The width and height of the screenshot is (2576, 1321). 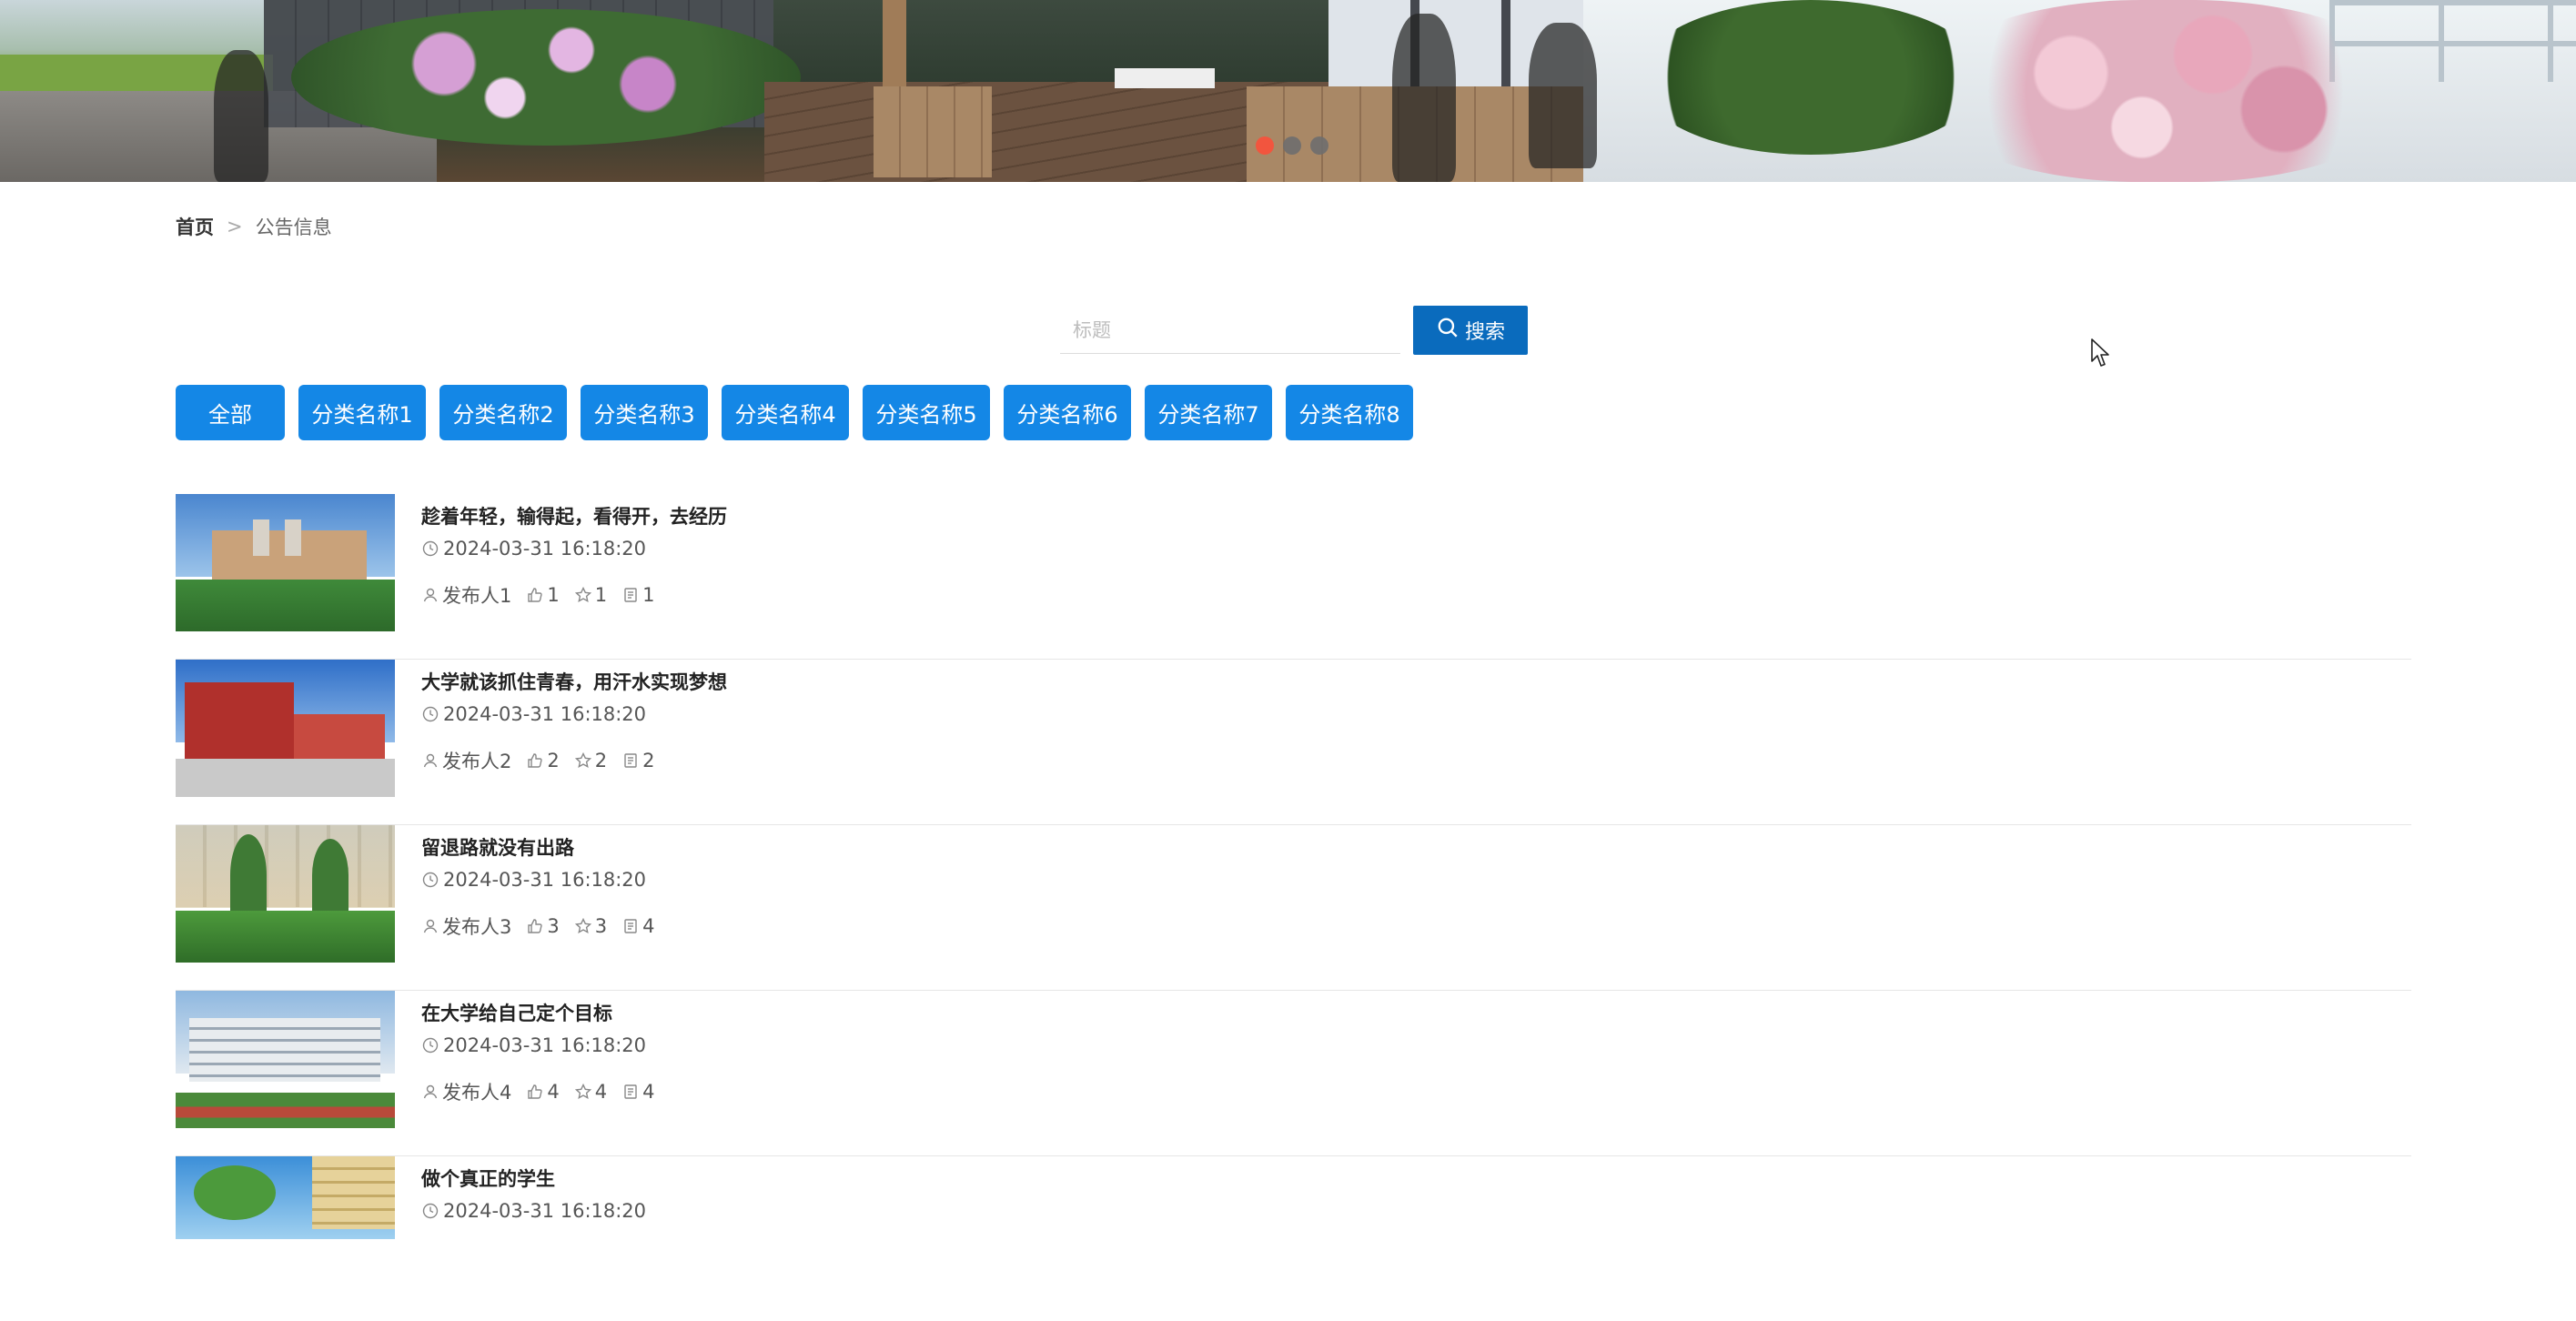 I want to click on category-2-button: 分类名称2, so click(x=503, y=412).